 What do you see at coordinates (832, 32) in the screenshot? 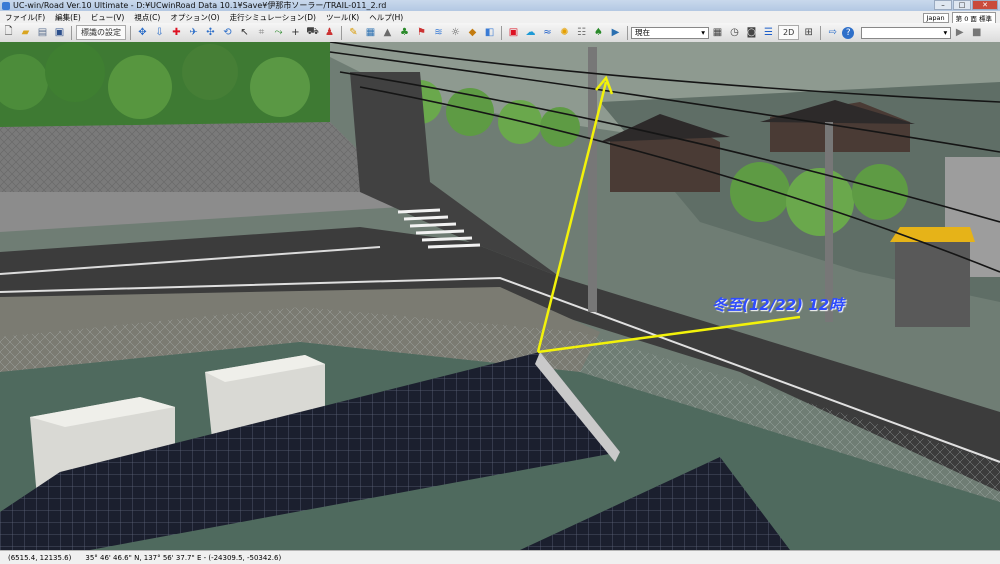
I see `export-icon: ⇨` at bounding box center [832, 32].